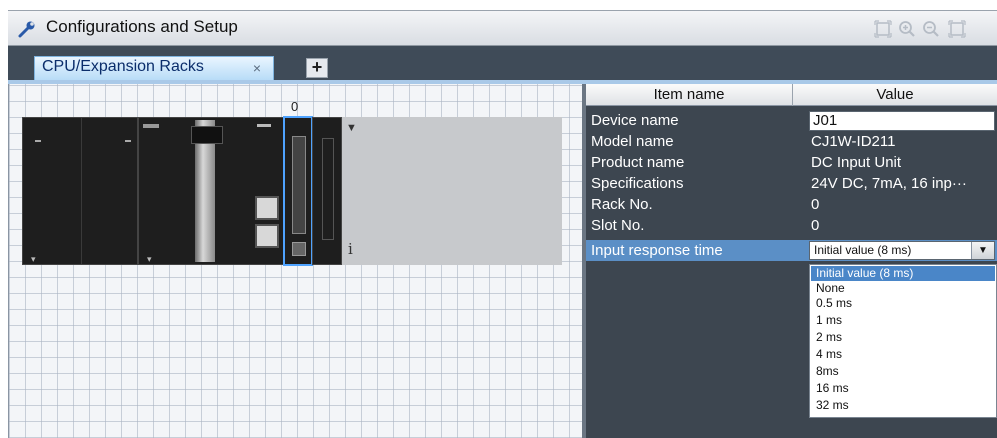  Describe the element at coordinates (853, 141) in the screenshot. I see `property-value: CJ1W-ID211` at that location.